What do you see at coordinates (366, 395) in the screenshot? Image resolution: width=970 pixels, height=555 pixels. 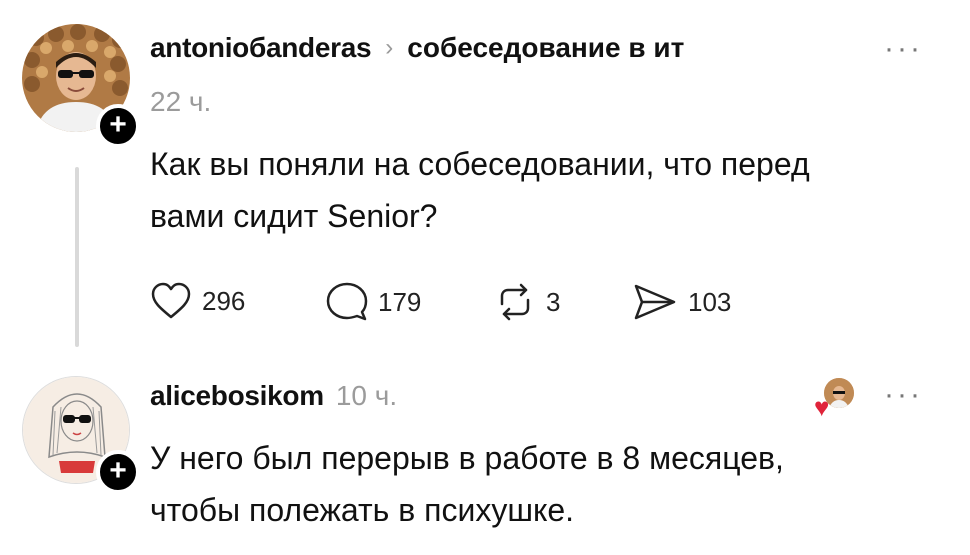 I see `reply-timestamp: 10 ч.` at bounding box center [366, 395].